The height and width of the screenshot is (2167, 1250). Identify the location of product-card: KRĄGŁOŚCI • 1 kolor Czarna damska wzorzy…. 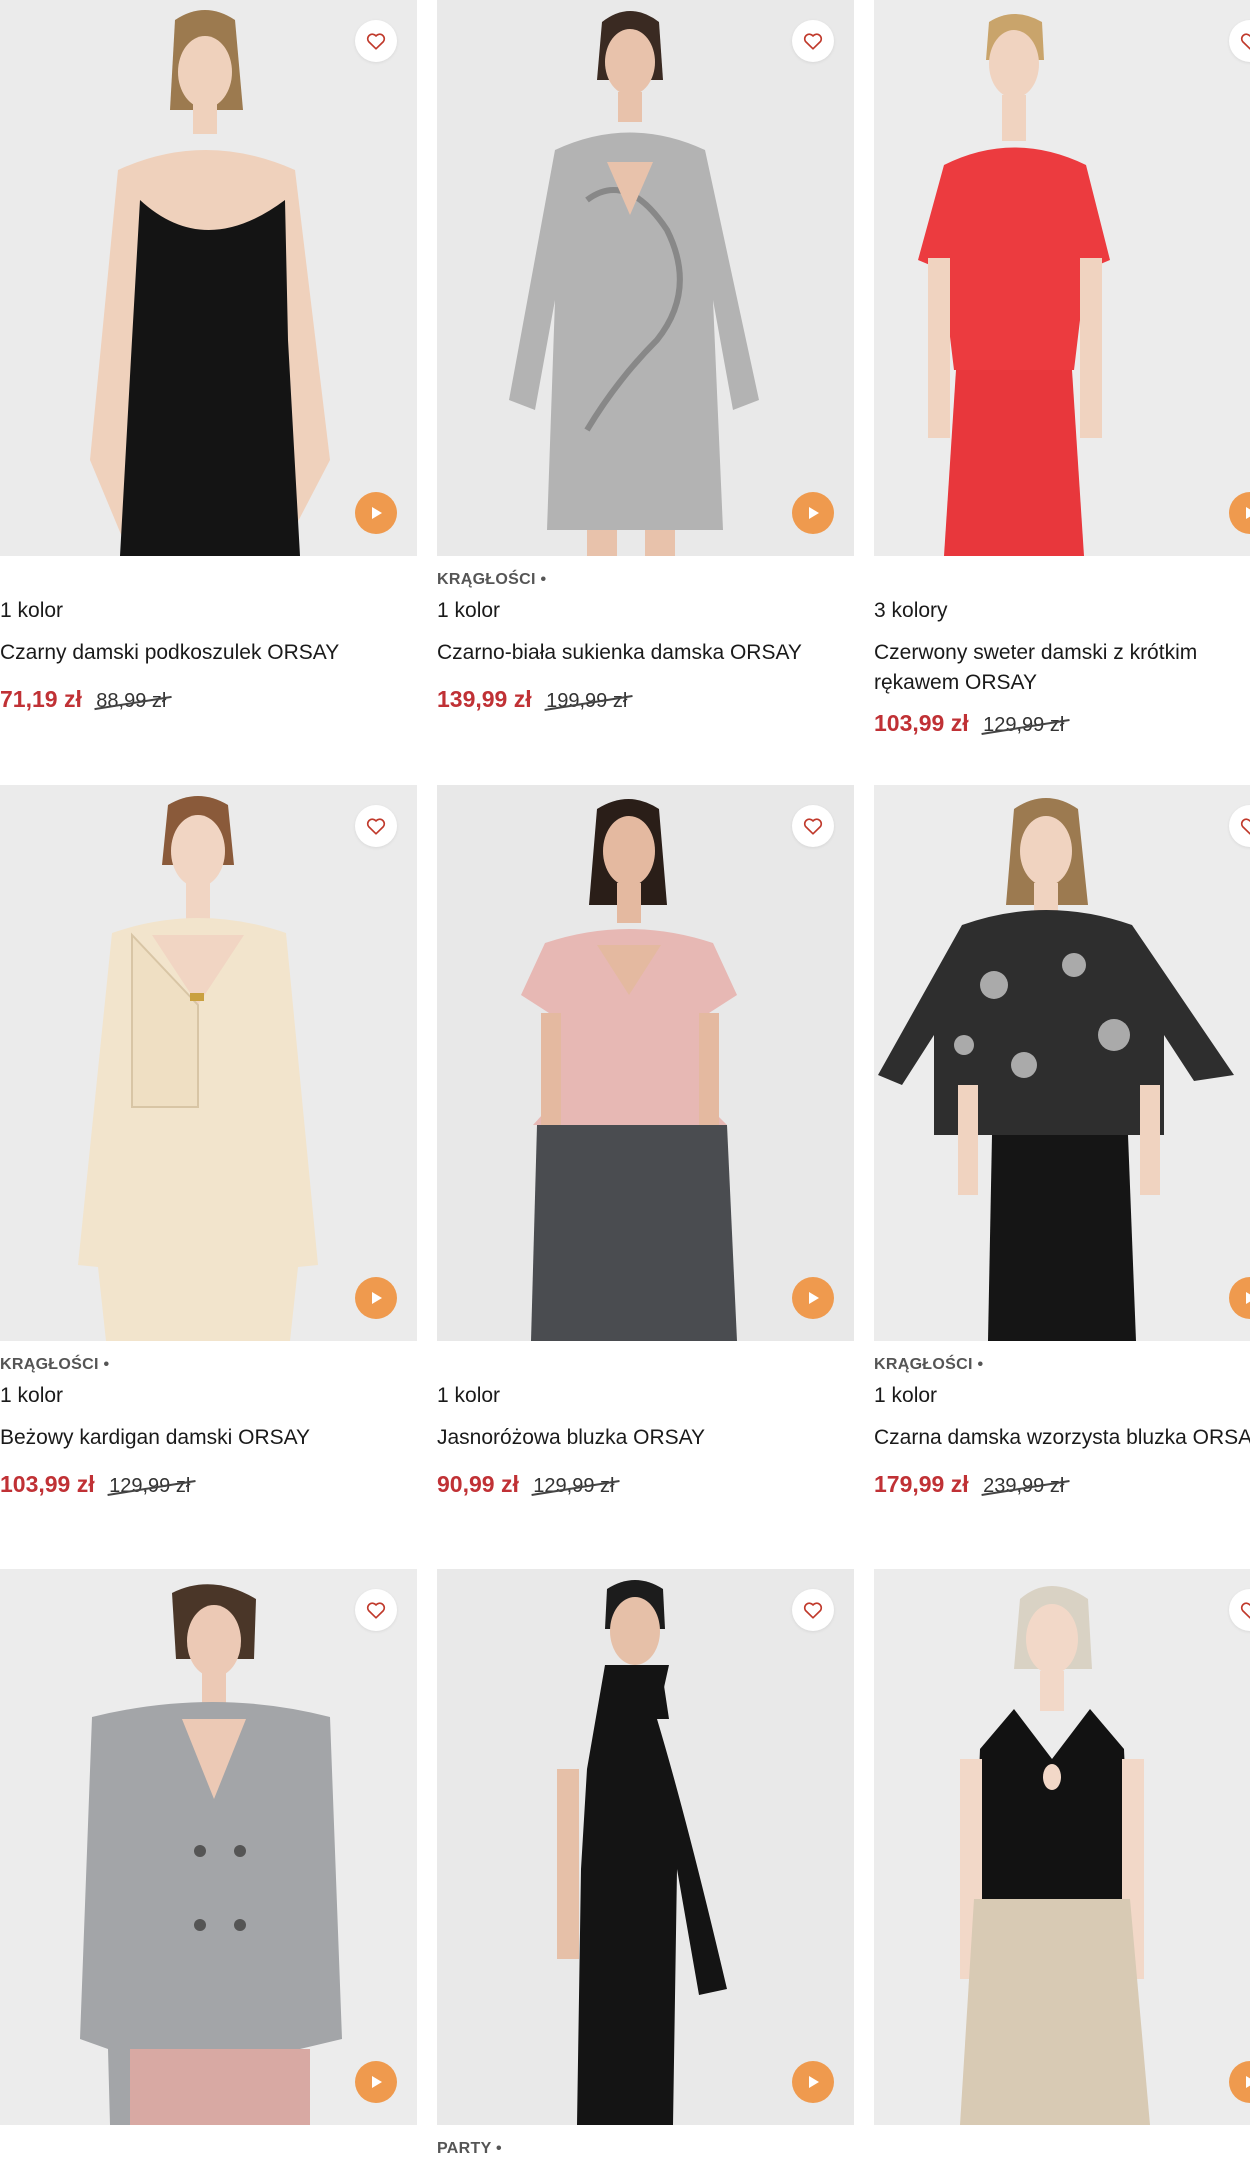
(1062, 1143).